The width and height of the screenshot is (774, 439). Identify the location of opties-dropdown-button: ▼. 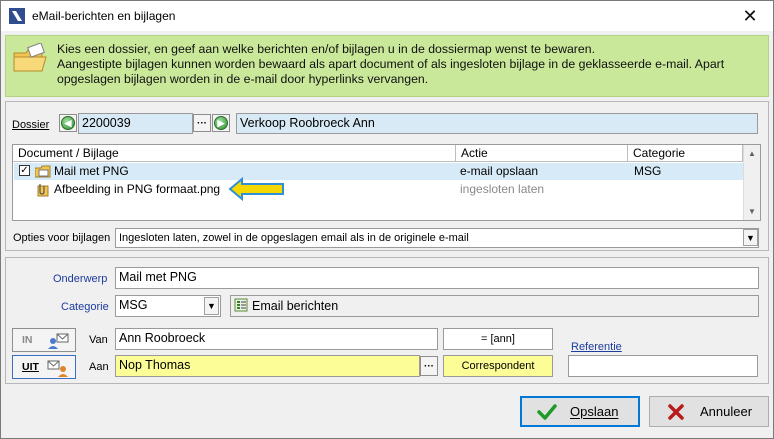
(750, 237).